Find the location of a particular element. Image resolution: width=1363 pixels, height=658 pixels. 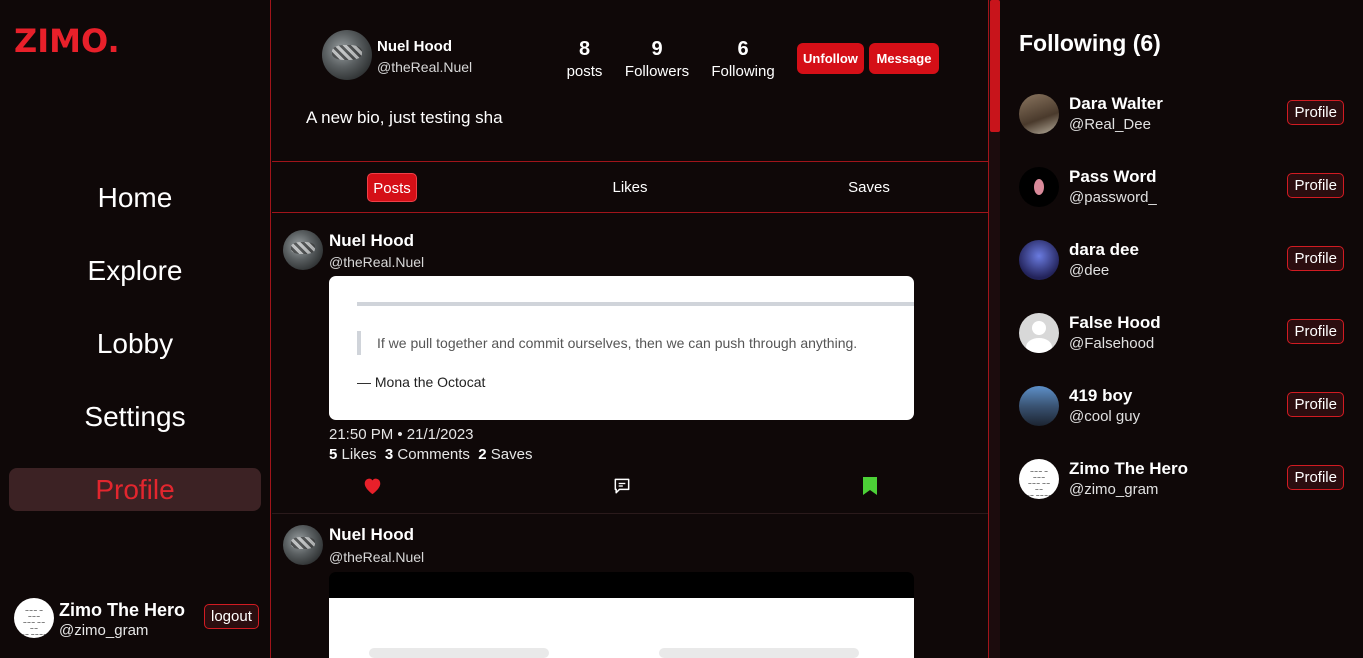

stat-followers-count: 9 is located at coordinates (657, 49).